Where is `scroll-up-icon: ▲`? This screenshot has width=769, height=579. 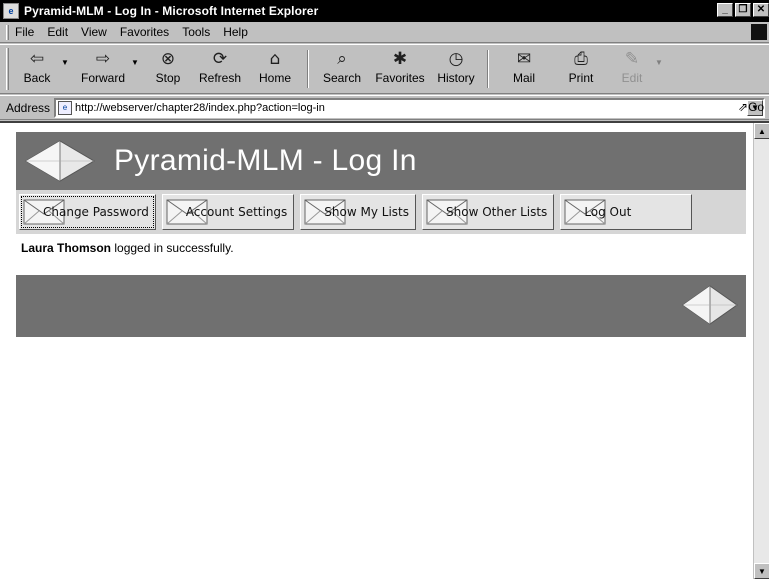 scroll-up-icon: ▲ is located at coordinates (761, 131).